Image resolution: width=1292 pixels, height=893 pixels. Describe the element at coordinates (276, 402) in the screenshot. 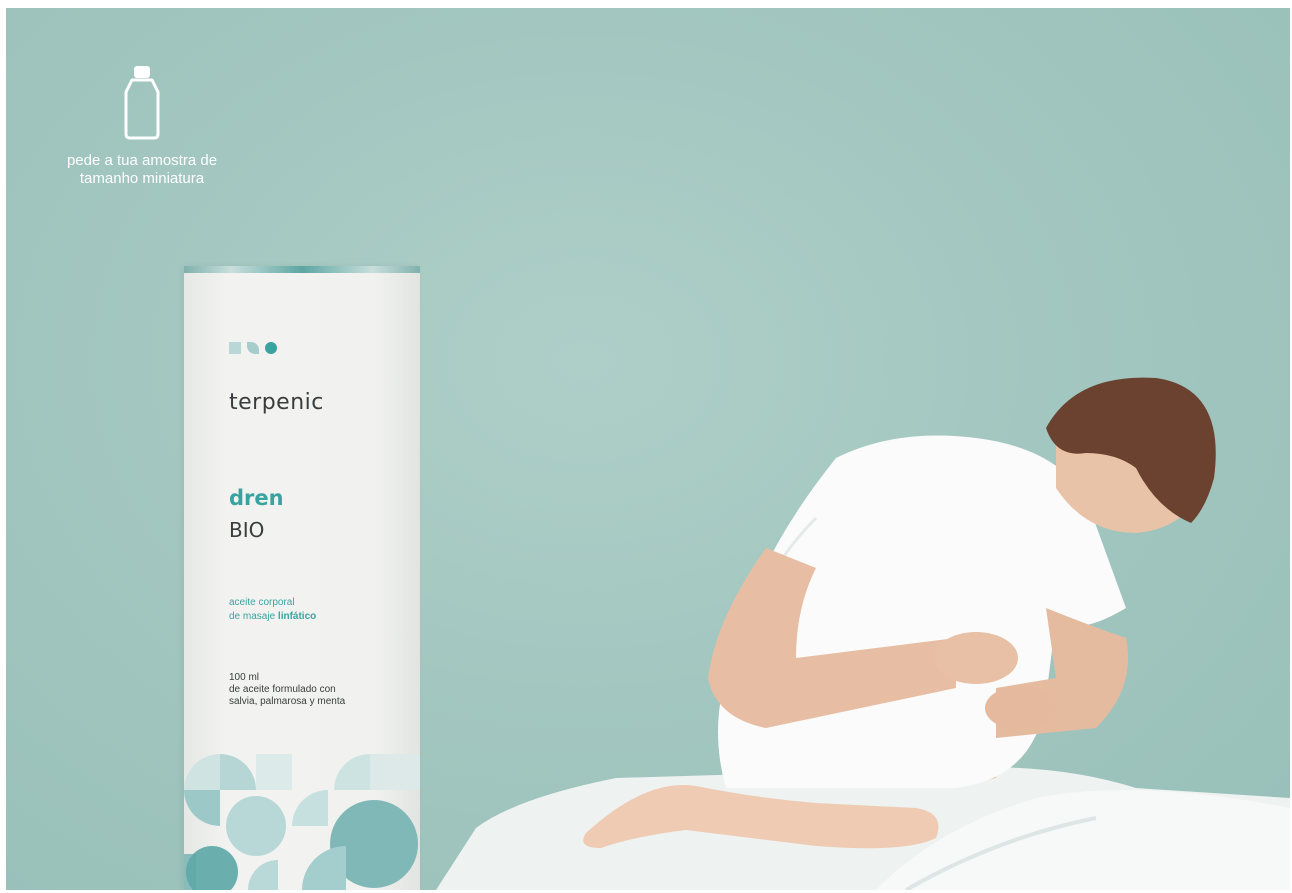

I see `brand-name: terpenic` at that location.